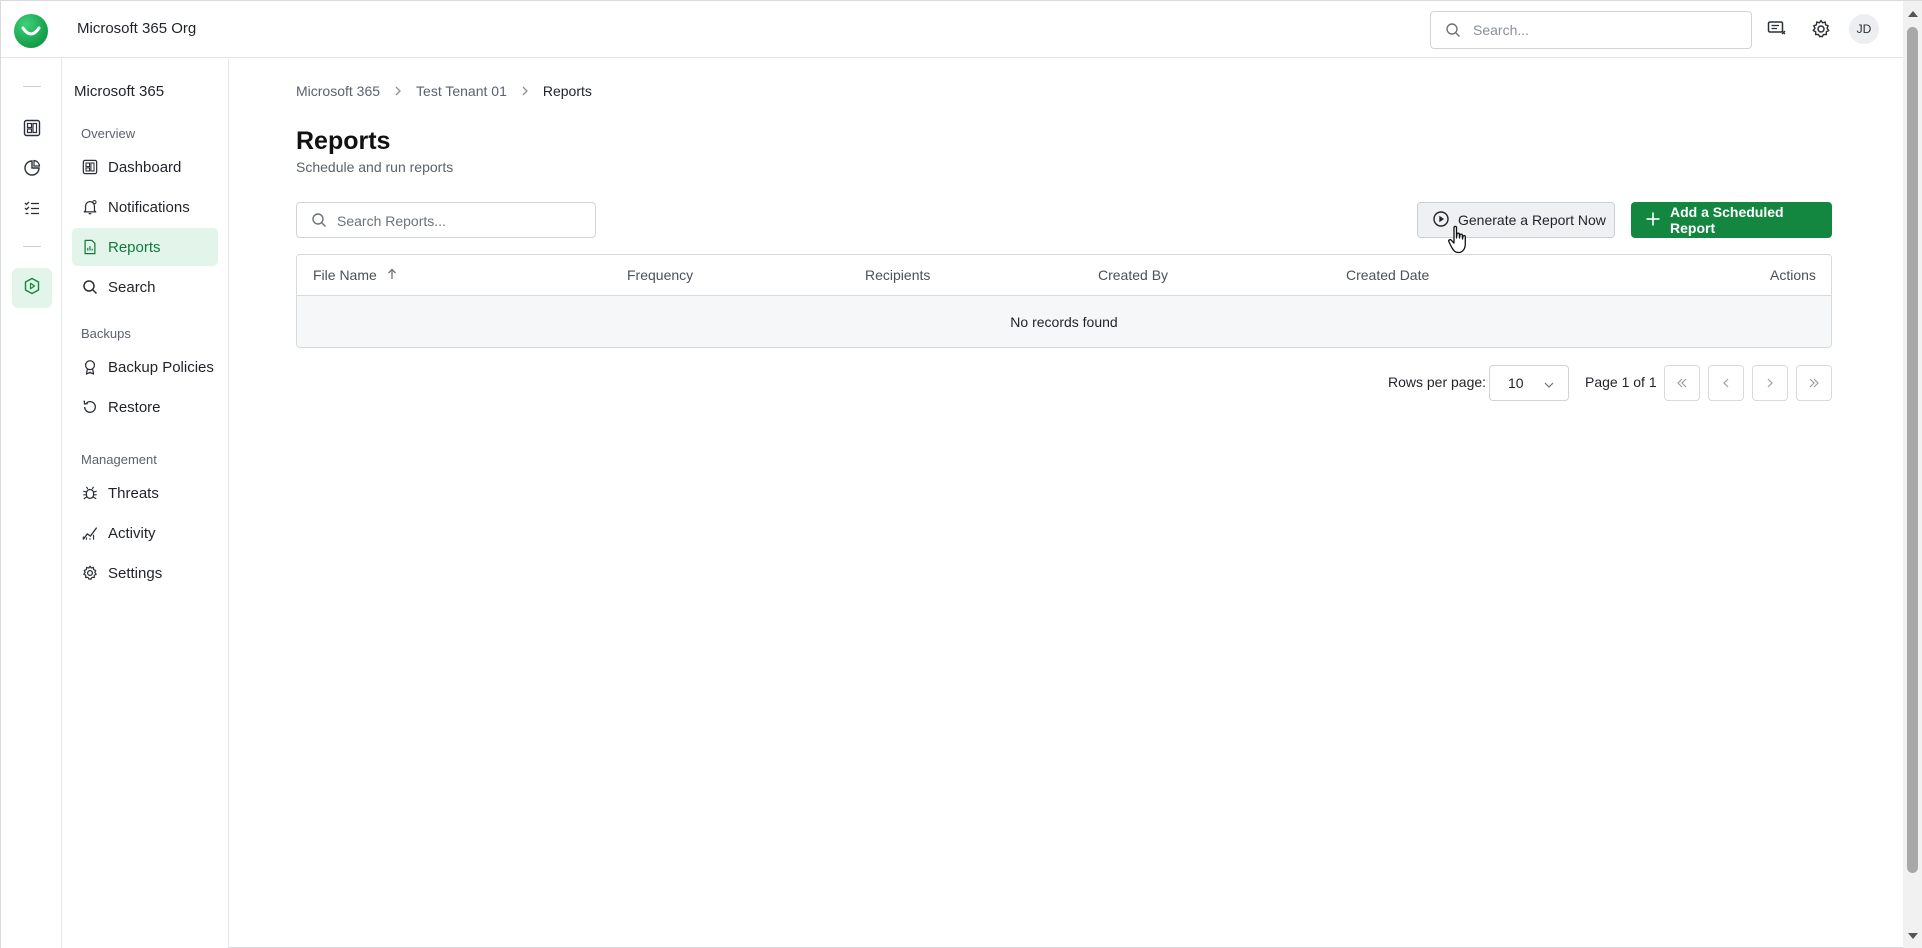 This screenshot has width=1922, height=948. I want to click on global-search, so click(1591, 30).